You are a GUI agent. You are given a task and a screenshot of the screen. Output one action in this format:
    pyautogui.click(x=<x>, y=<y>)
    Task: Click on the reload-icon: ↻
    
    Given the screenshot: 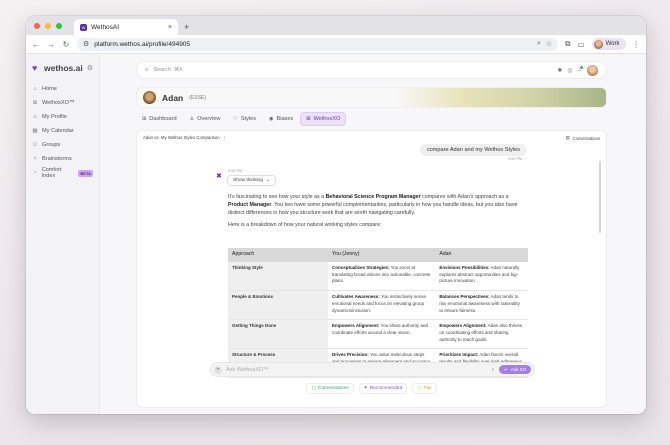 What is the action you would take?
    pyautogui.click(x=66, y=44)
    